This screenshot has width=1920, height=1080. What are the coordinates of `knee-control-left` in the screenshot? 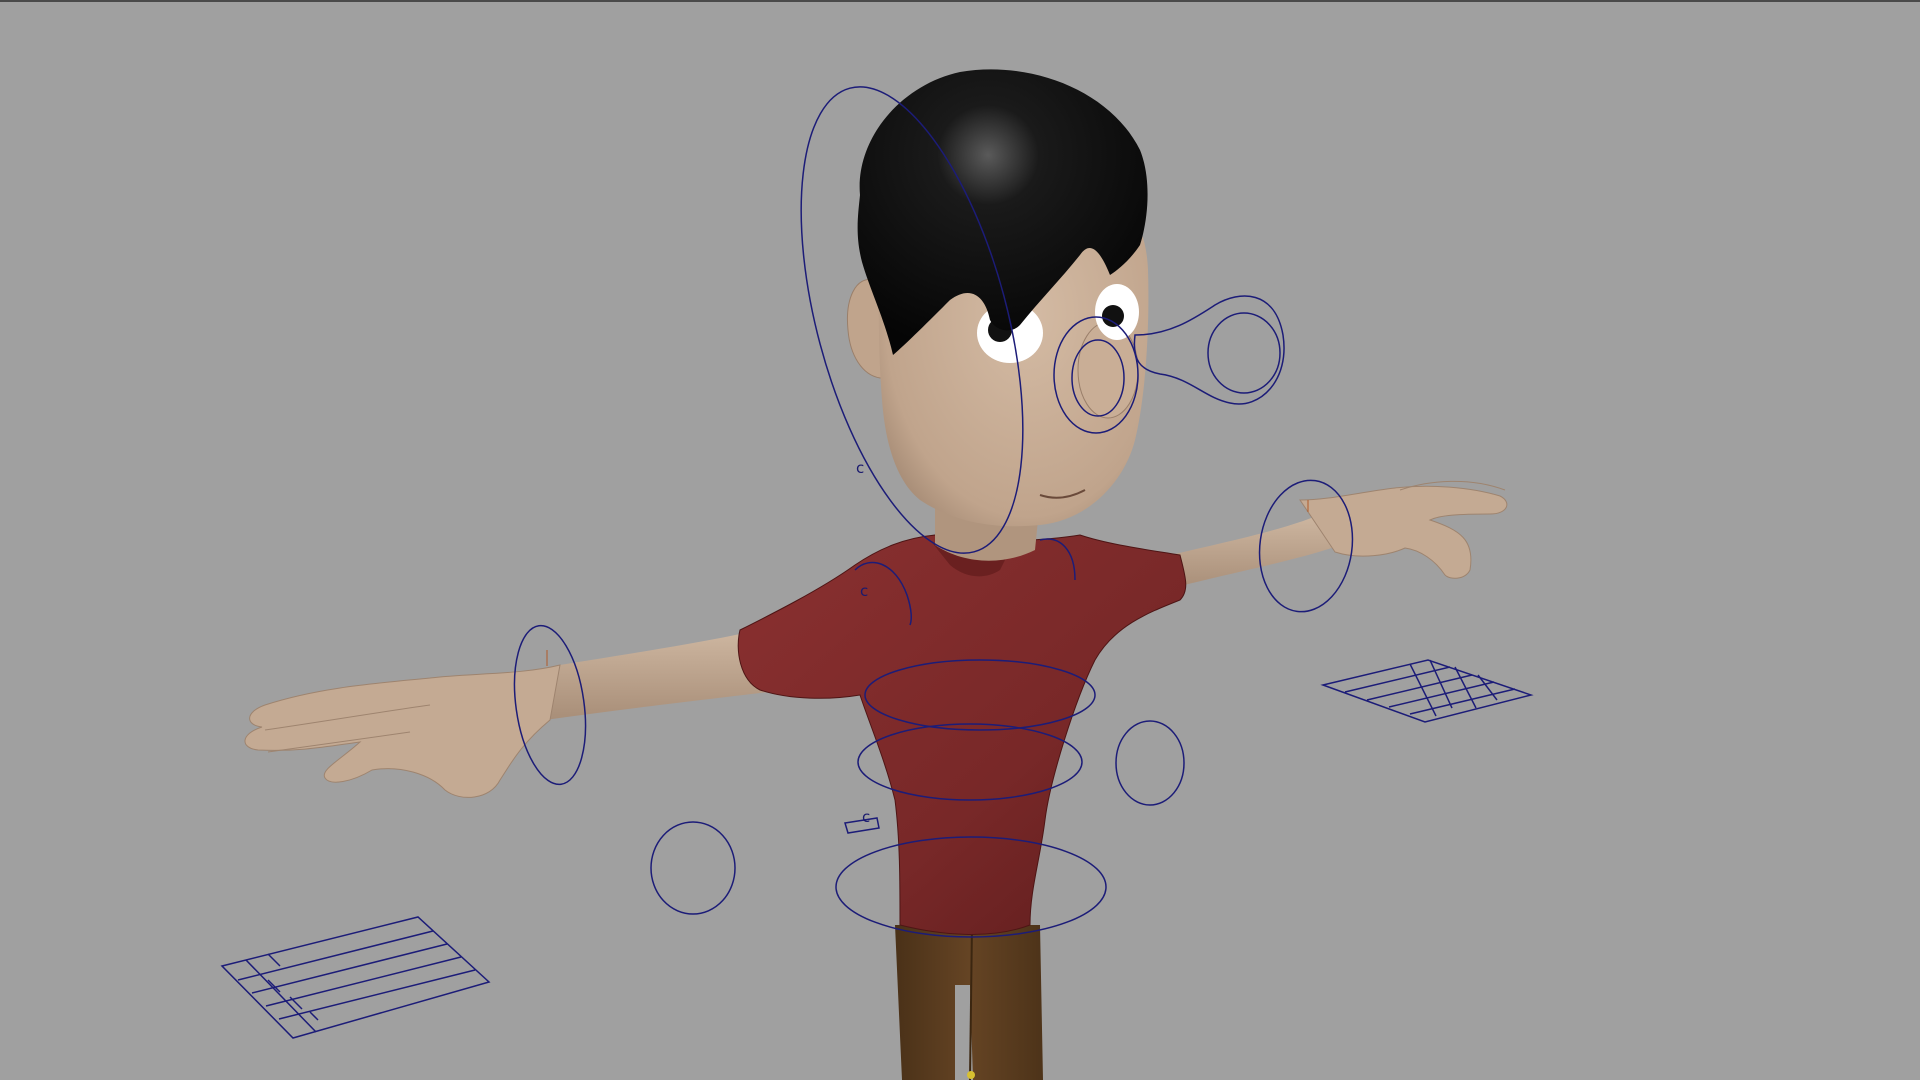 It's located at (693, 868).